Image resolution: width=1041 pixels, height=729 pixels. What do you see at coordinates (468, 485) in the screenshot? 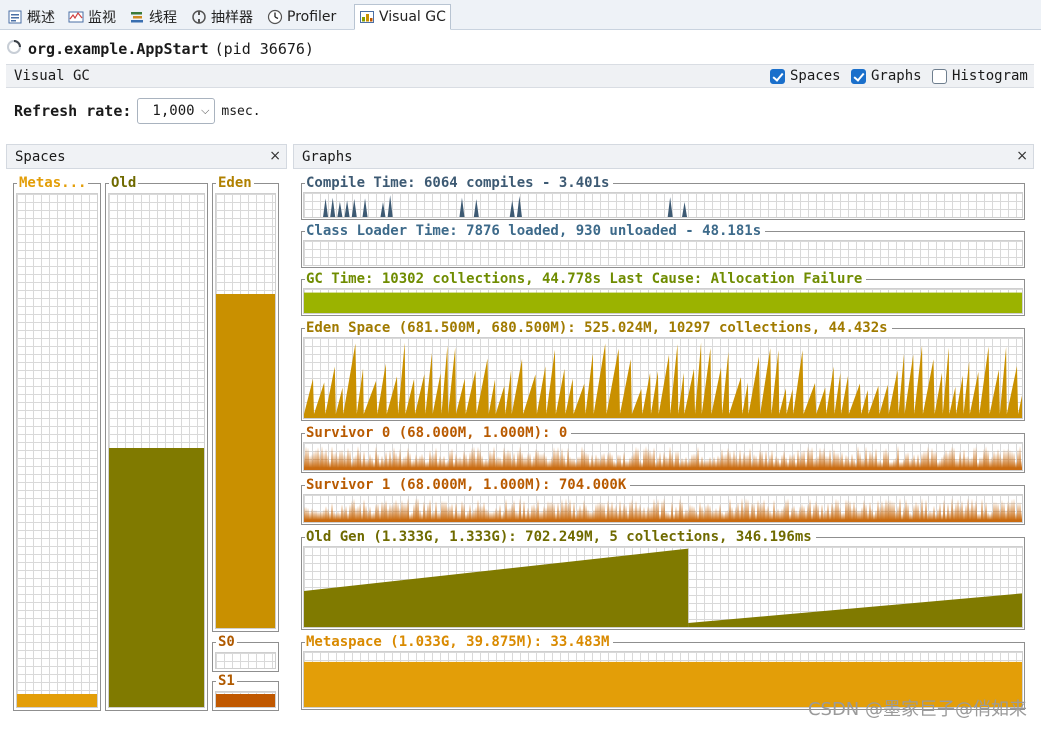
I see `graph-title: Survivor 1 (68.000M, 1.000M): 704.000K` at bounding box center [468, 485].